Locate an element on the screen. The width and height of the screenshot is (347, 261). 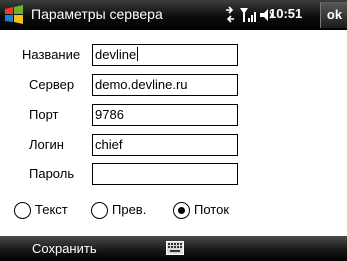
windows-flag-icon is located at coordinates (14, 15).